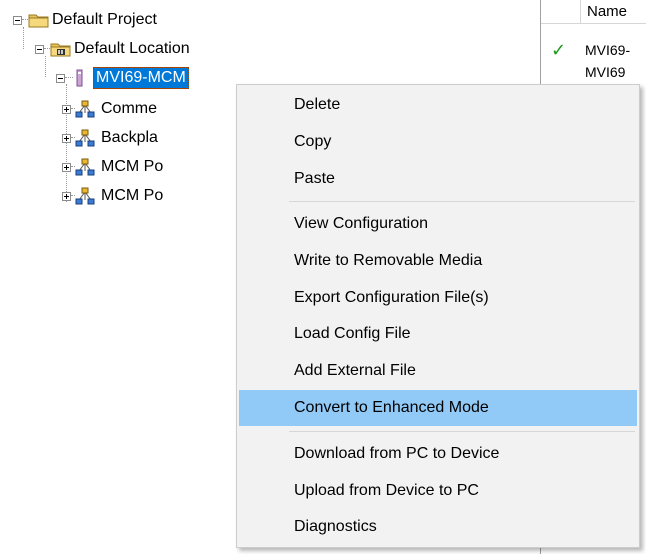 This screenshot has height=554, width=646. Describe the element at coordinates (438, 142) in the screenshot. I see `menu-item-copy: Copy` at that location.